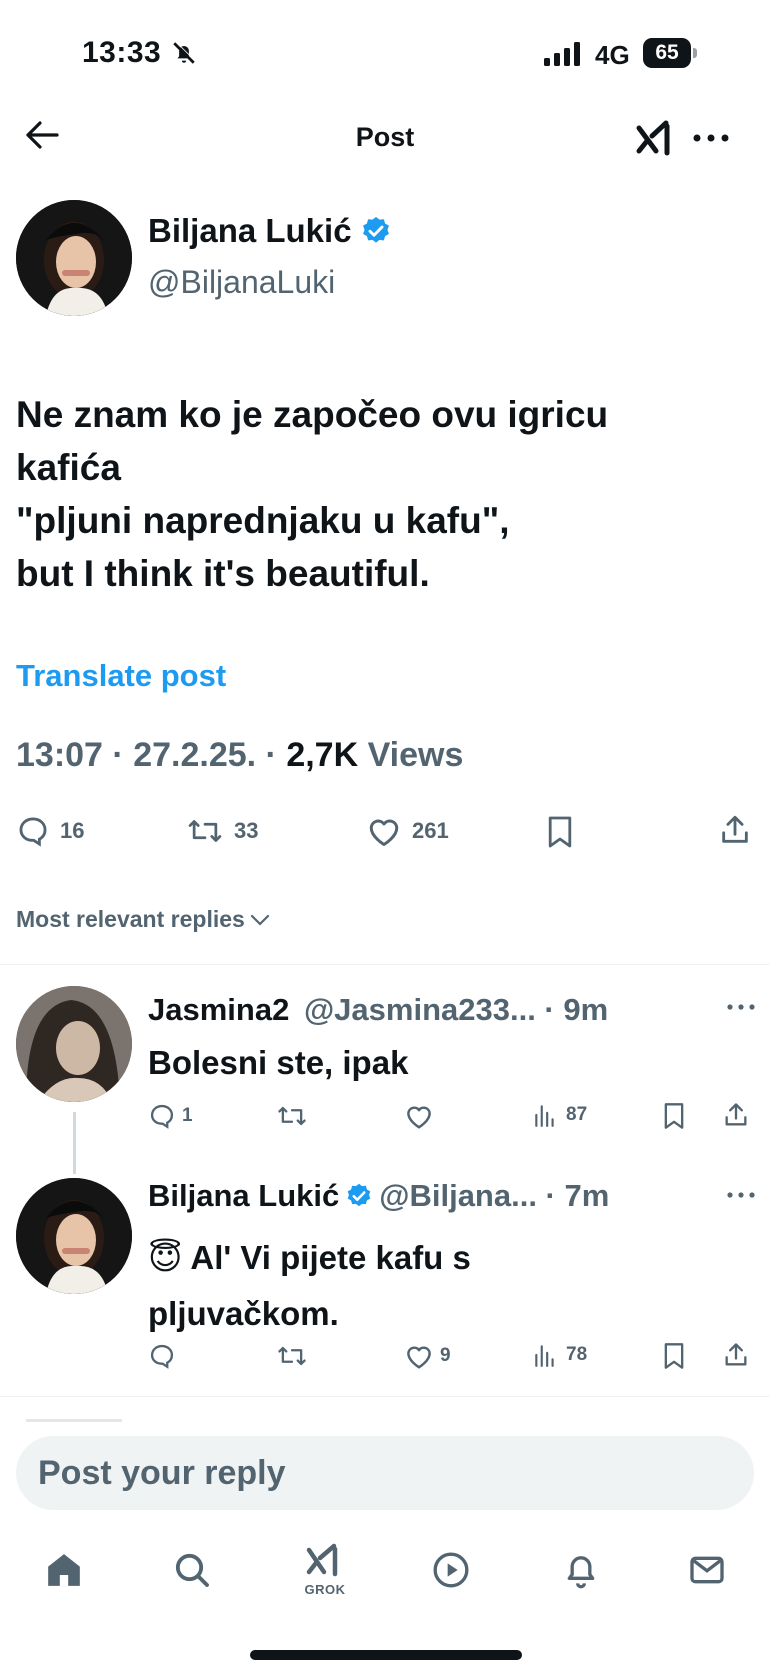  I want to click on bell-slash-icon, so click(184, 53).